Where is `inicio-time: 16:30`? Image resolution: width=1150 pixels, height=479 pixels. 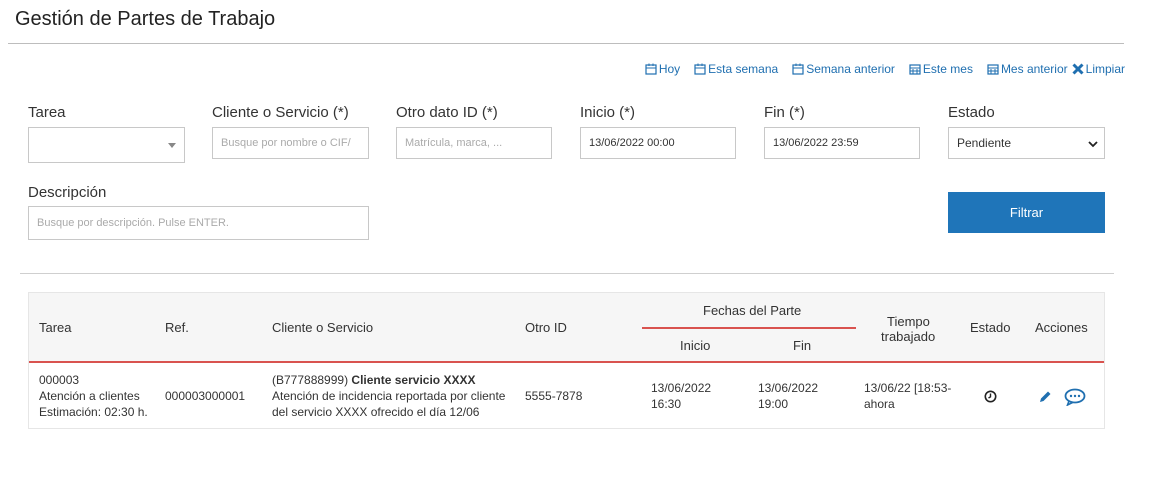
inicio-time: 16:30 is located at coordinates (666, 404).